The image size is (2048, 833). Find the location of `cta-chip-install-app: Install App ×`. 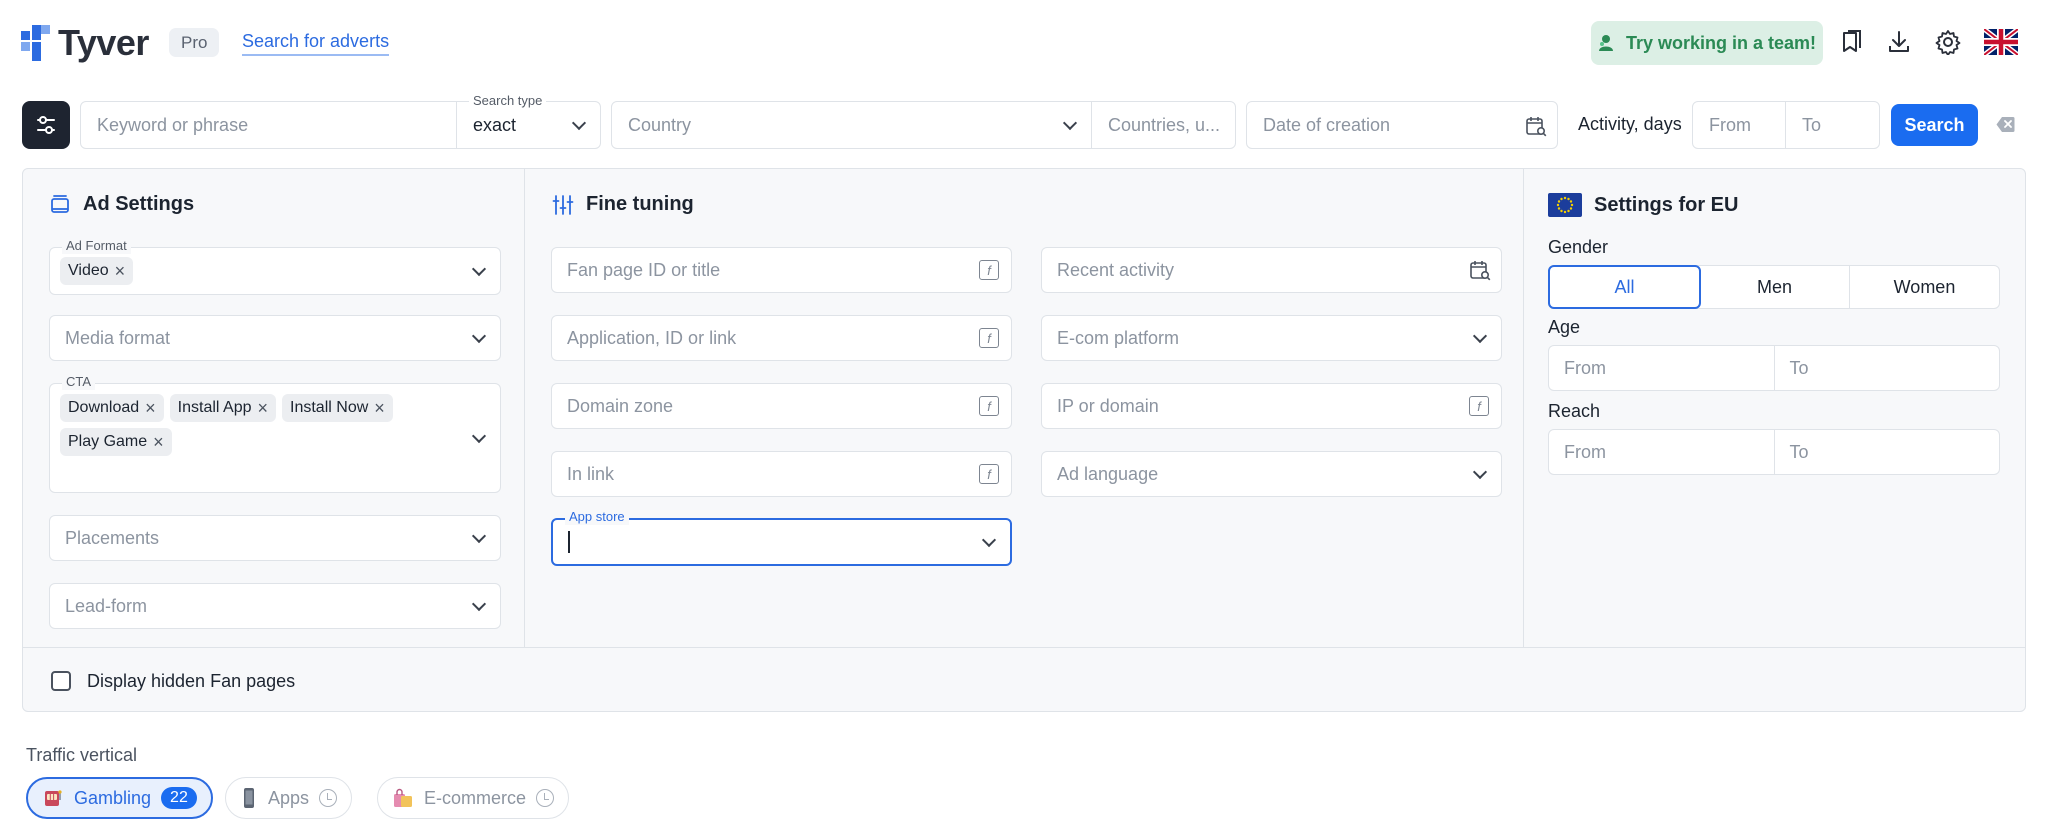

cta-chip-install-app: Install App × is located at coordinates (223, 408).